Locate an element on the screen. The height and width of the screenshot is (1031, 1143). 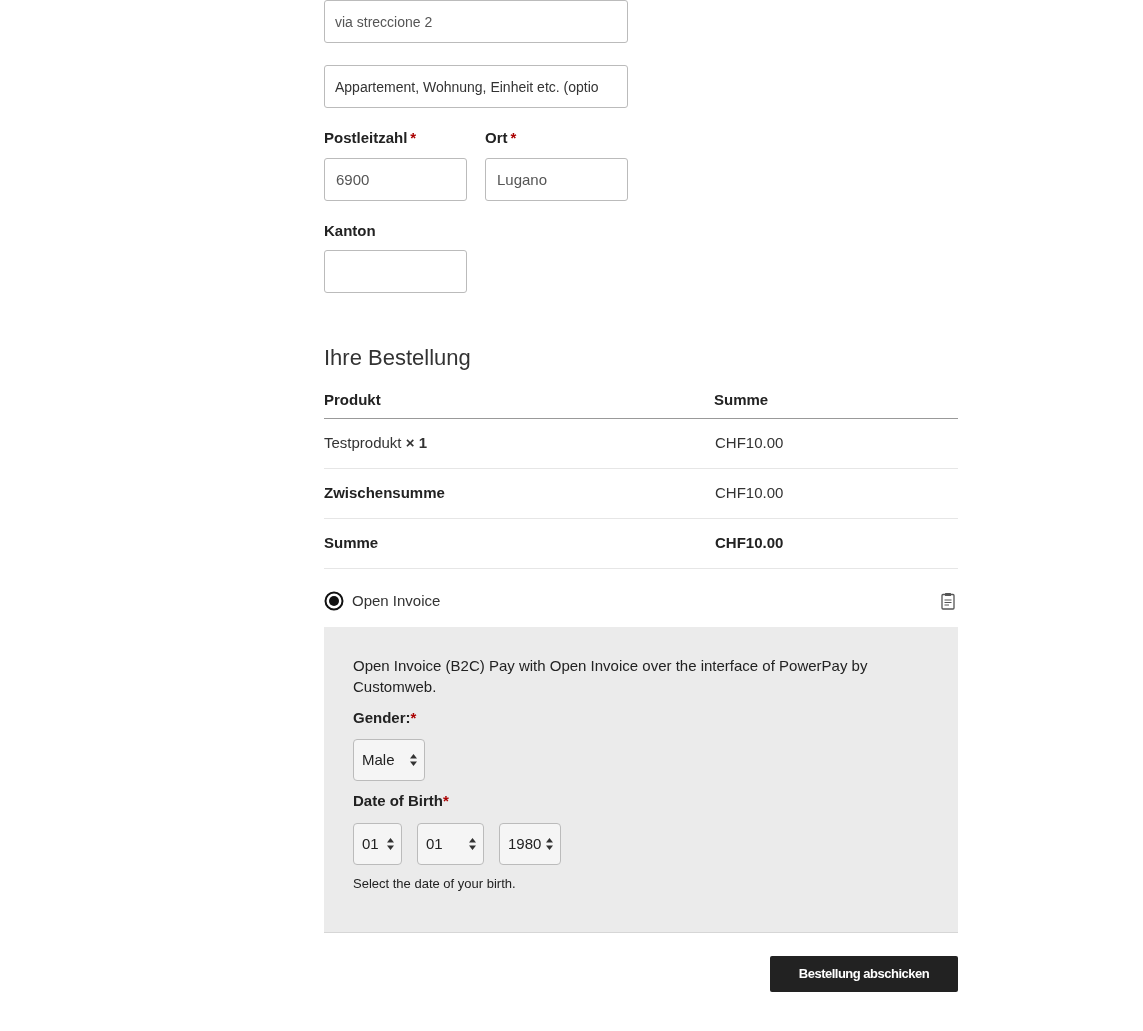
gender-select: Male is located at coordinates (389, 760).